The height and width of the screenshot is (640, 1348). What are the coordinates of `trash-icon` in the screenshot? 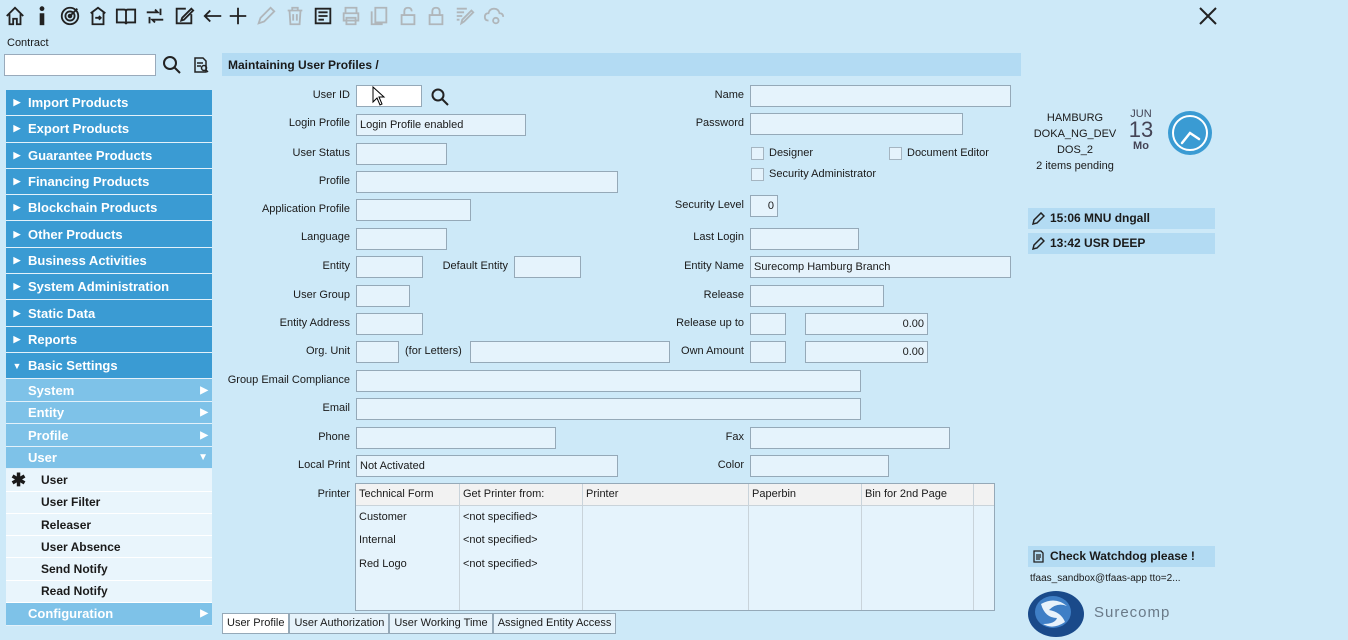 It's located at (295, 16).